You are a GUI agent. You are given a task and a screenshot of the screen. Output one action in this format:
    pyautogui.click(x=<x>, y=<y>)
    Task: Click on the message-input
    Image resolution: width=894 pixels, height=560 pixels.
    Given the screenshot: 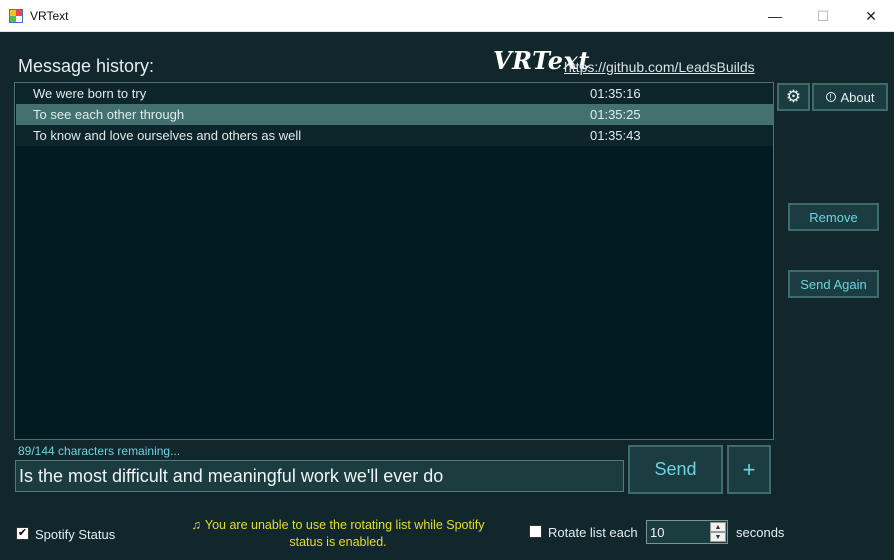 What is the action you would take?
    pyautogui.click(x=319, y=476)
    